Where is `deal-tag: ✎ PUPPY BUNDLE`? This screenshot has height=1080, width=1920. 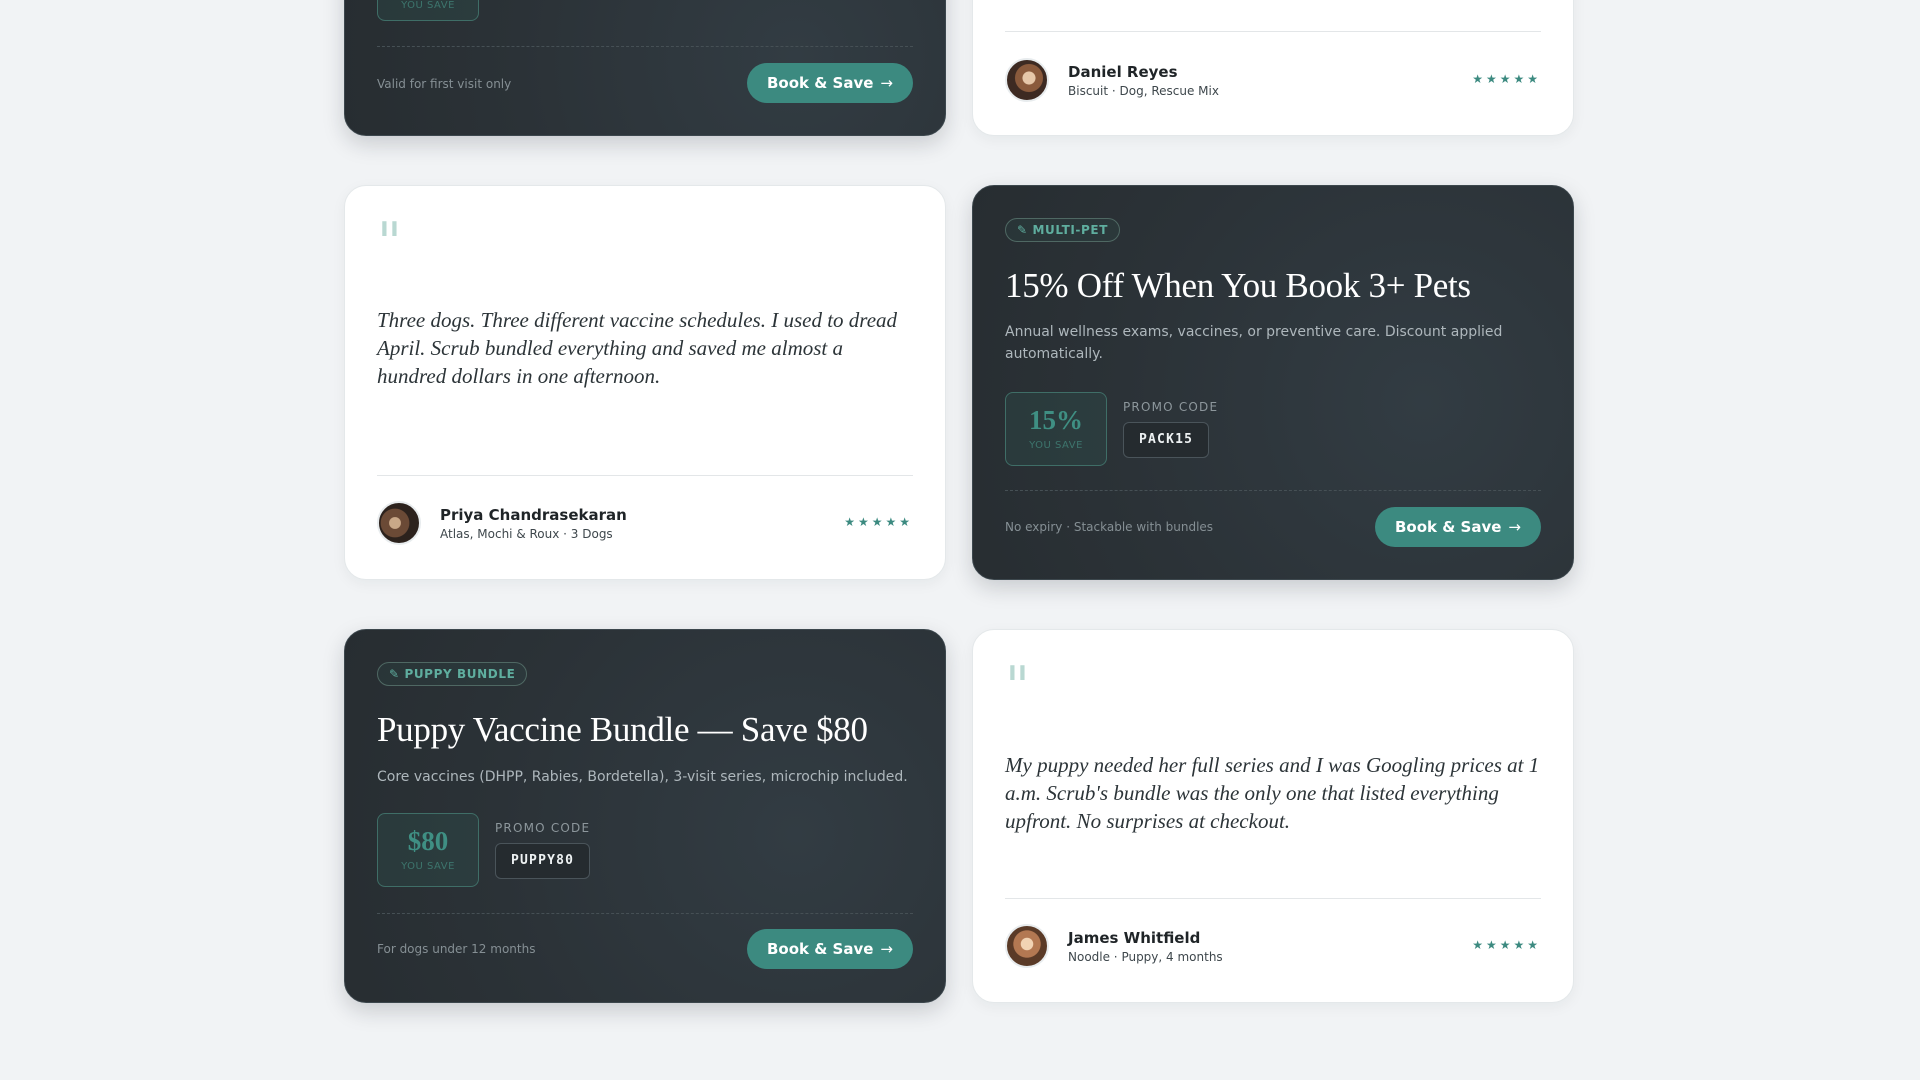 deal-tag: ✎ PUPPY BUNDLE is located at coordinates (452, 674).